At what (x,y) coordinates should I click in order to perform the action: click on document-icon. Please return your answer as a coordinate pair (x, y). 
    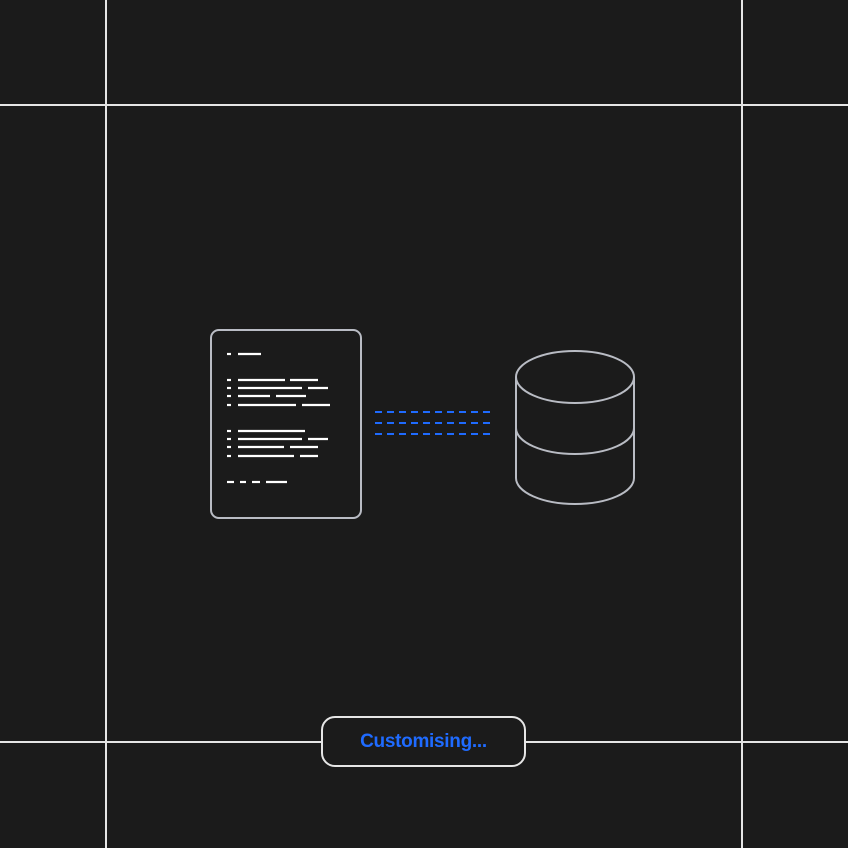
    Looking at the image, I should click on (286, 424).